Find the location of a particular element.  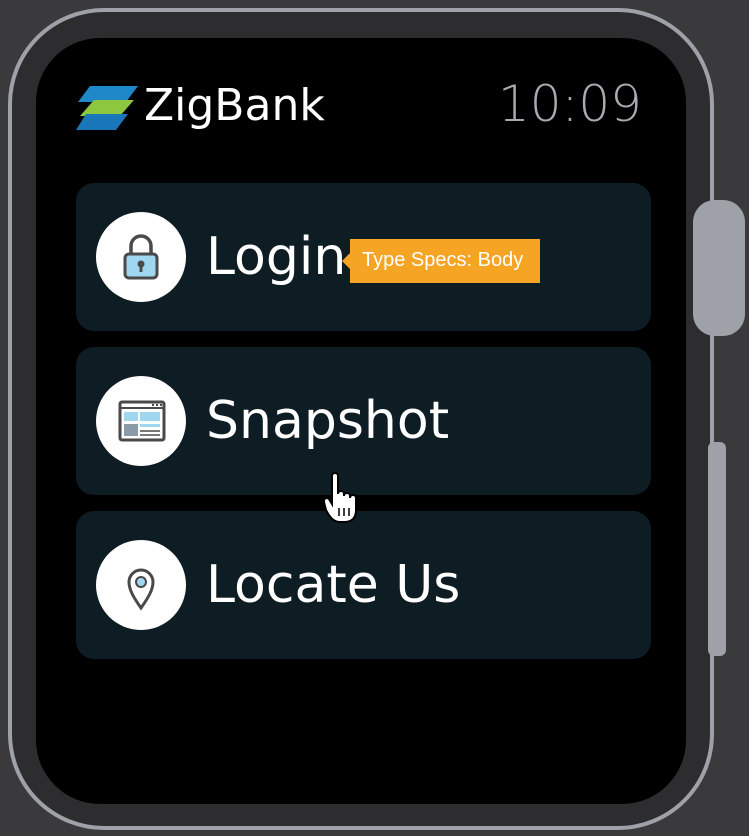

dashboard-icon is located at coordinates (142, 421).